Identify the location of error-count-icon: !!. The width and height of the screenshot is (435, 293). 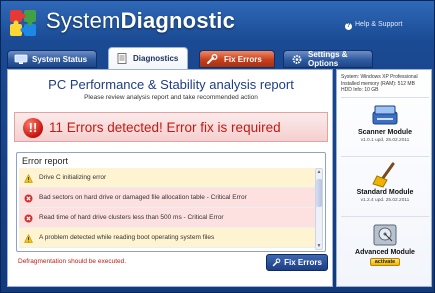
(33, 128).